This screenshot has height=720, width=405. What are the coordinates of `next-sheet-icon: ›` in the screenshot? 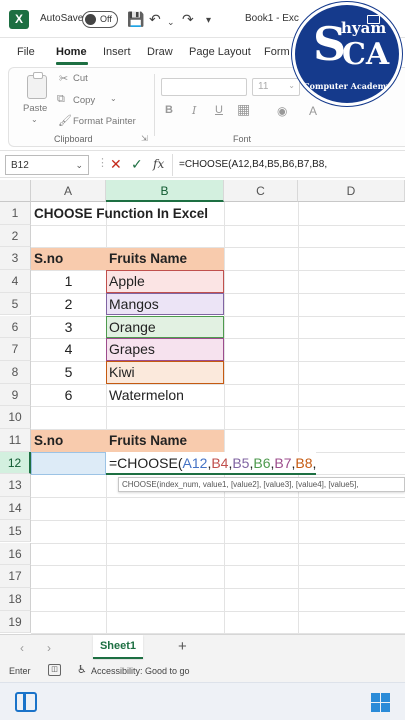 It's located at (49, 648).